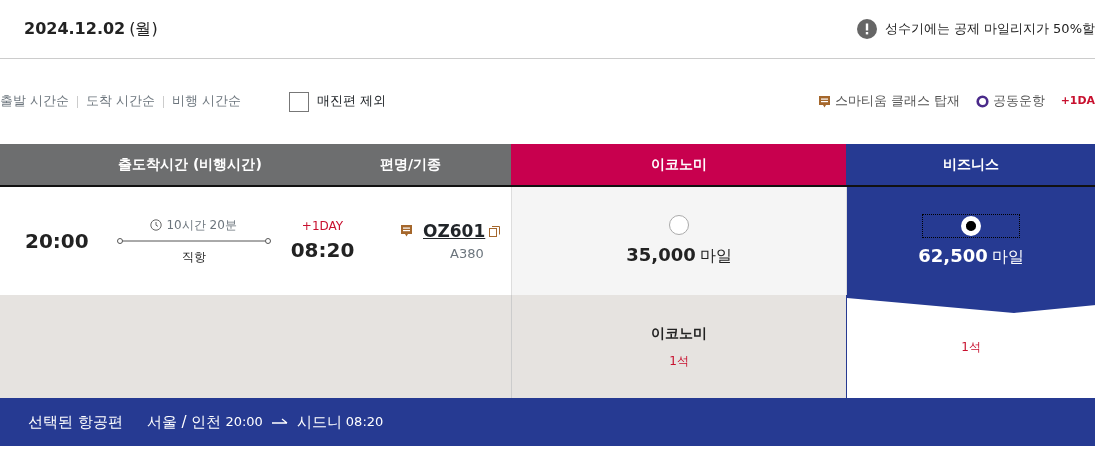 The image size is (1095, 451). What do you see at coordinates (970, 165) in the screenshot?
I see `column-header: 비즈니스` at bounding box center [970, 165].